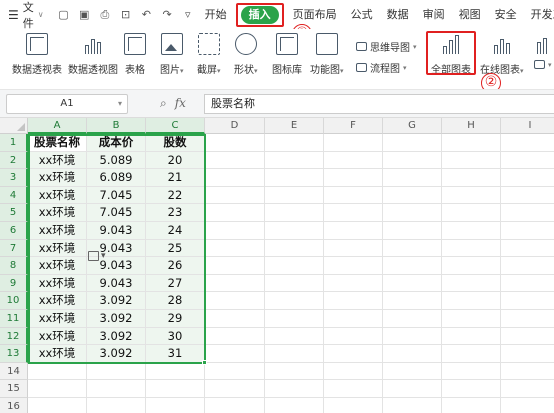 Image resolution: width=554 pixels, height=413 pixels. I want to click on cell-h8, so click(471, 266).